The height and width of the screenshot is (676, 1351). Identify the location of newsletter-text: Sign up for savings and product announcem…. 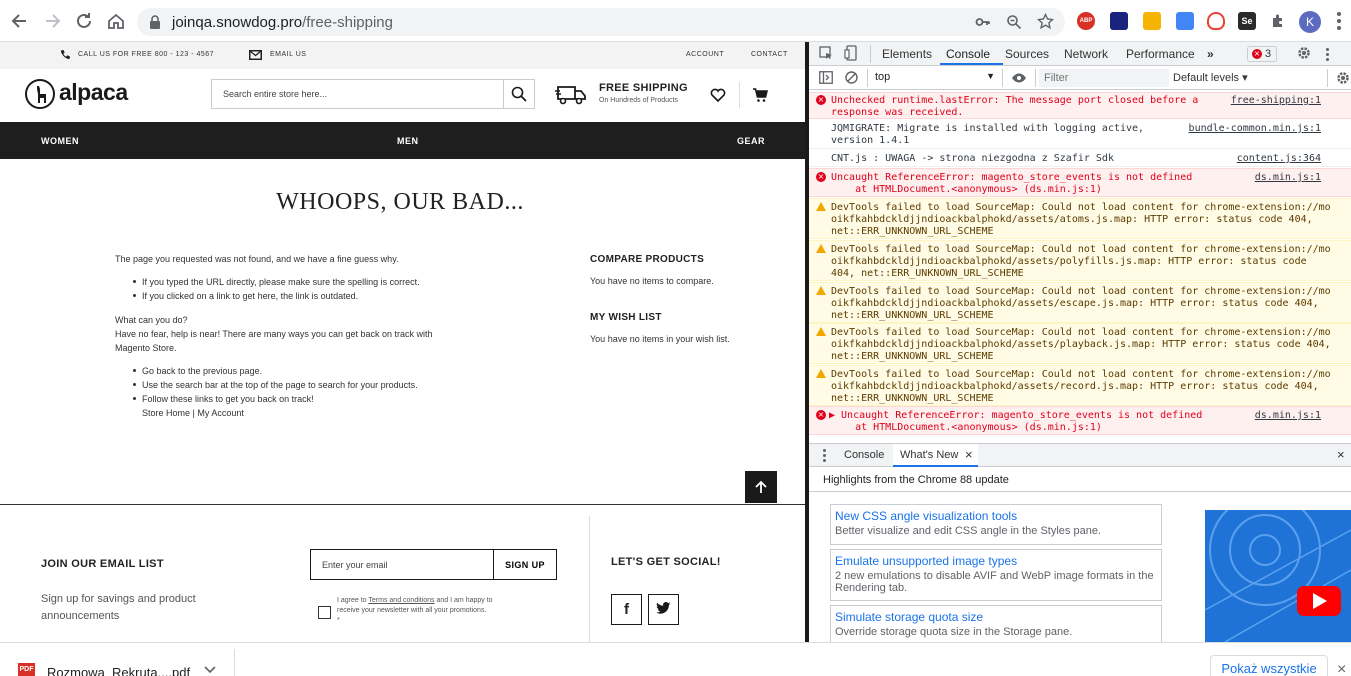
(118, 607).